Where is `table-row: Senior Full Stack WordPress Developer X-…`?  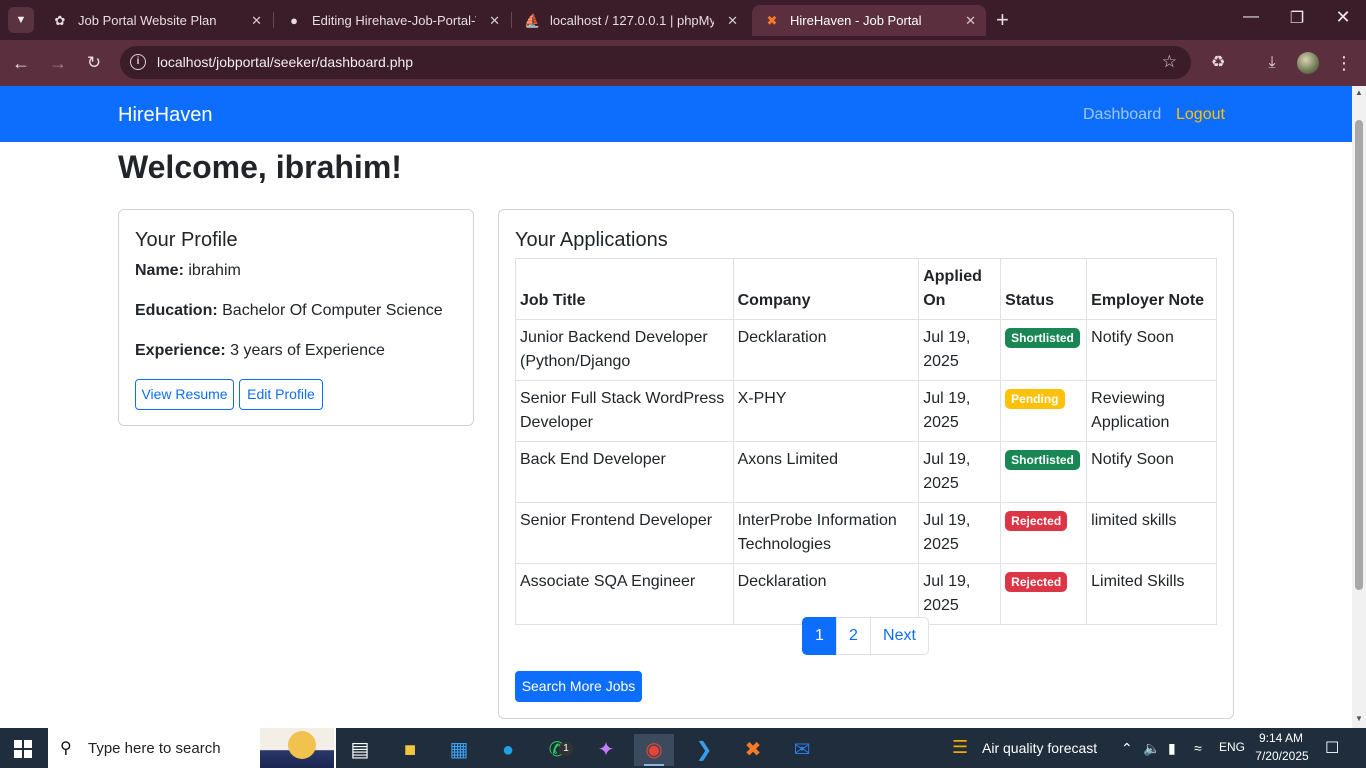
table-row: Senior Full Stack WordPress Developer X-… is located at coordinates (866, 411).